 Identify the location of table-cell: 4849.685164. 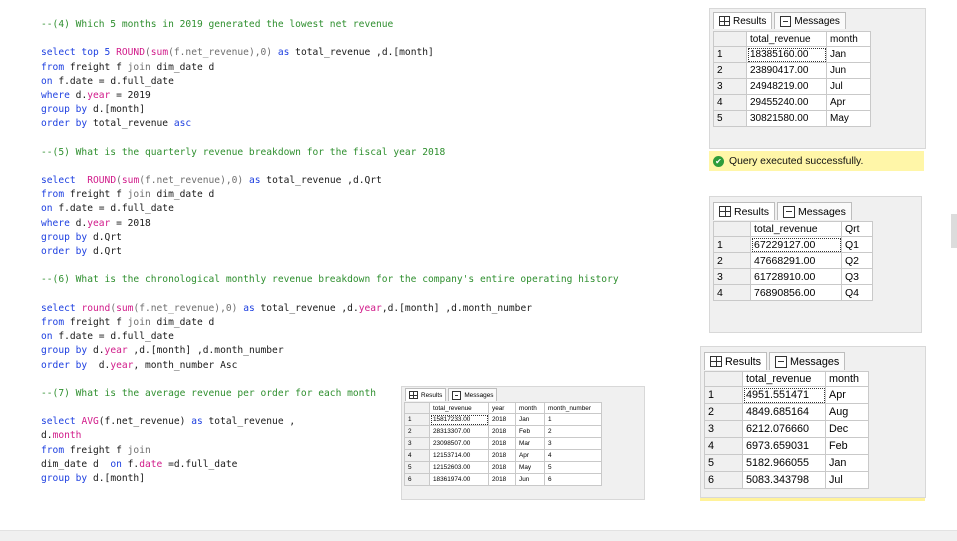
(784, 412).